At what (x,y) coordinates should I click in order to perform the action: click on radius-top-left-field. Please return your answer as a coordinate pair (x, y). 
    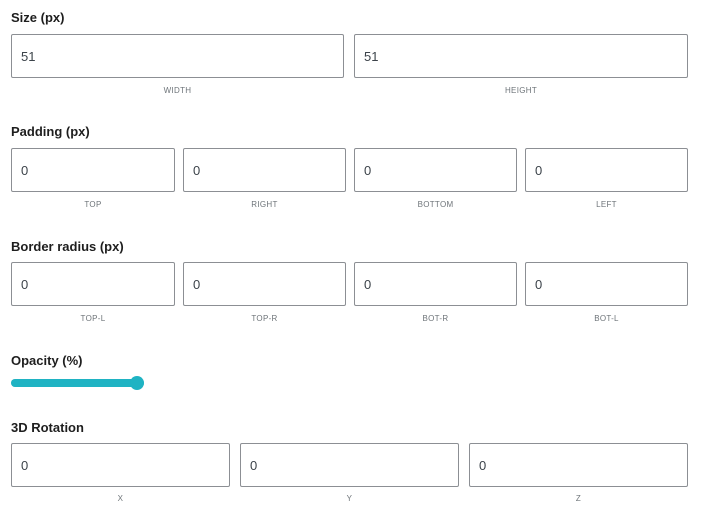
    Looking at the image, I should click on (93, 284).